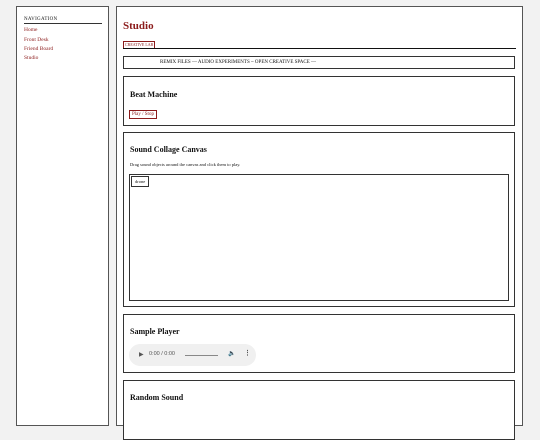 The image size is (540, 440). What do you see at coordinates (63, 20) in the screenshot?
I see `nav-heading: NAVIGATION` at bounding box center [63, 20].